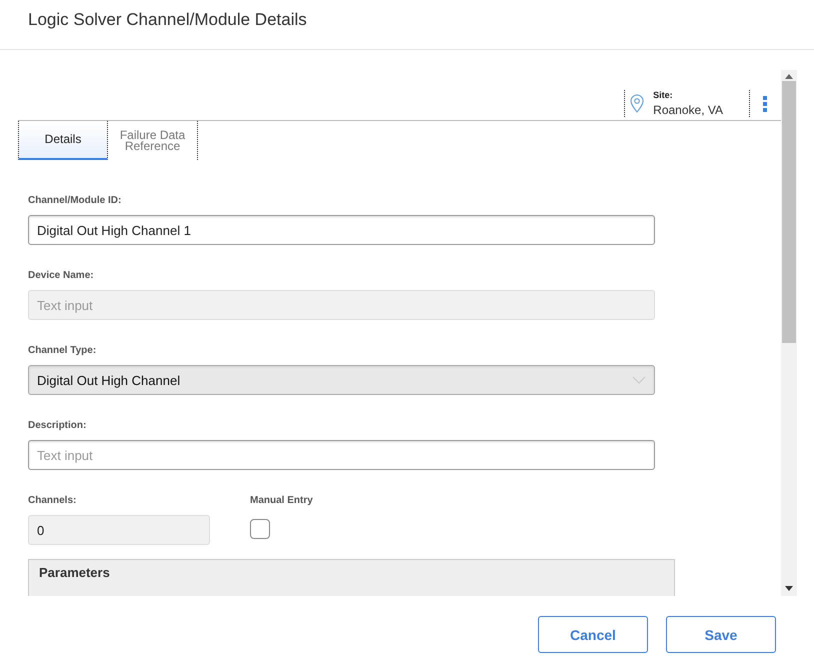 The image size is (814, 672). Describe the element at coordinates (61, 275) in the screenshot. I see `field-label: Device Name:` at that location.